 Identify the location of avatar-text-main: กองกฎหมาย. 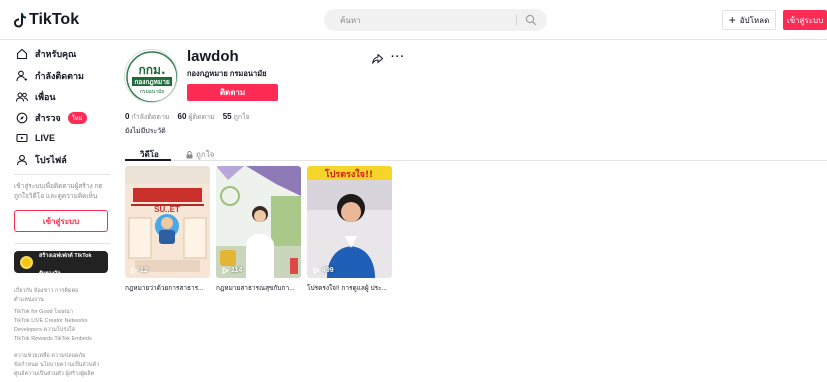
(152, 82).